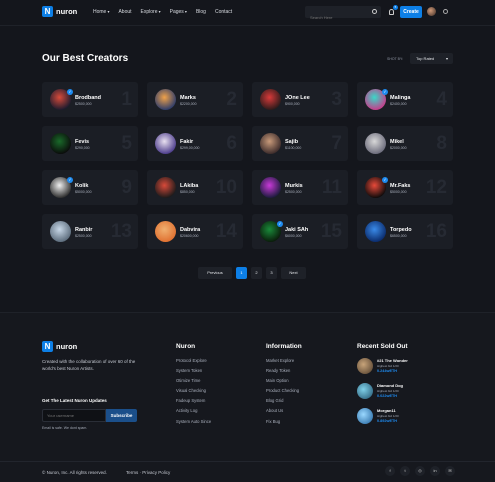 This screenshot has height=482, width=495. What do you see at coordinates (201, 12) in the screenshot?
I see `nav-blog: Blog` at bounding box center [201, 12].